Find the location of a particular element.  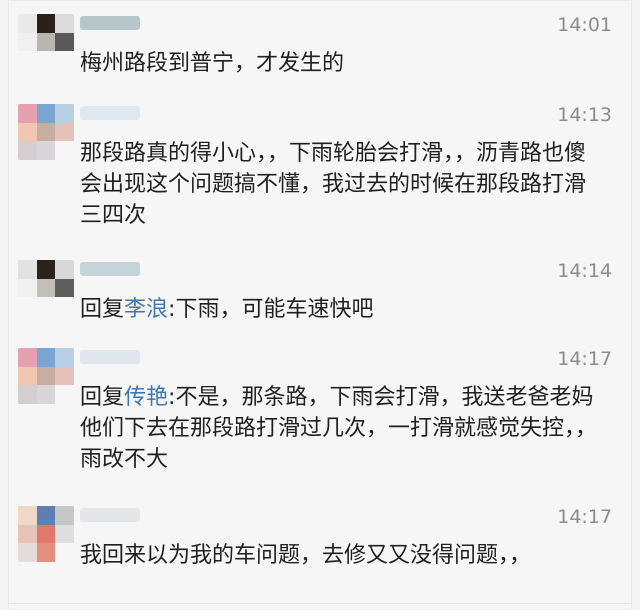

message-text: 梅州路段到普宁，才发生的 is located at coordinates (212, 63).